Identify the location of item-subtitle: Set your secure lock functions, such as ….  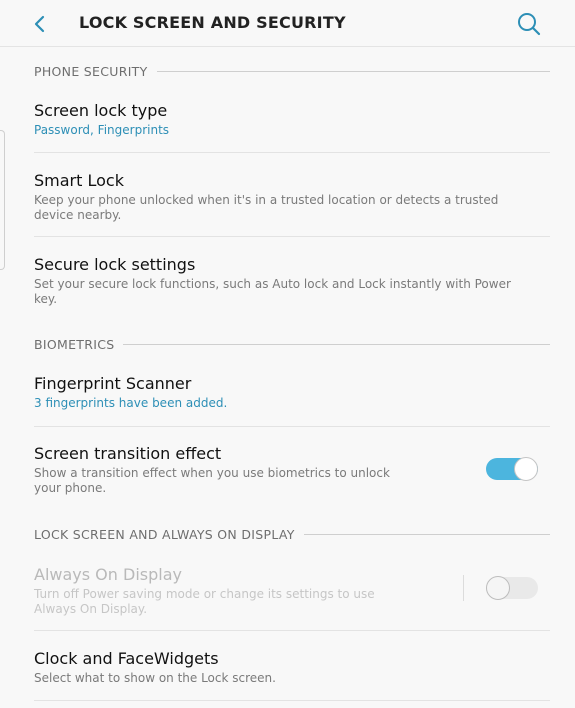
(272, 291).